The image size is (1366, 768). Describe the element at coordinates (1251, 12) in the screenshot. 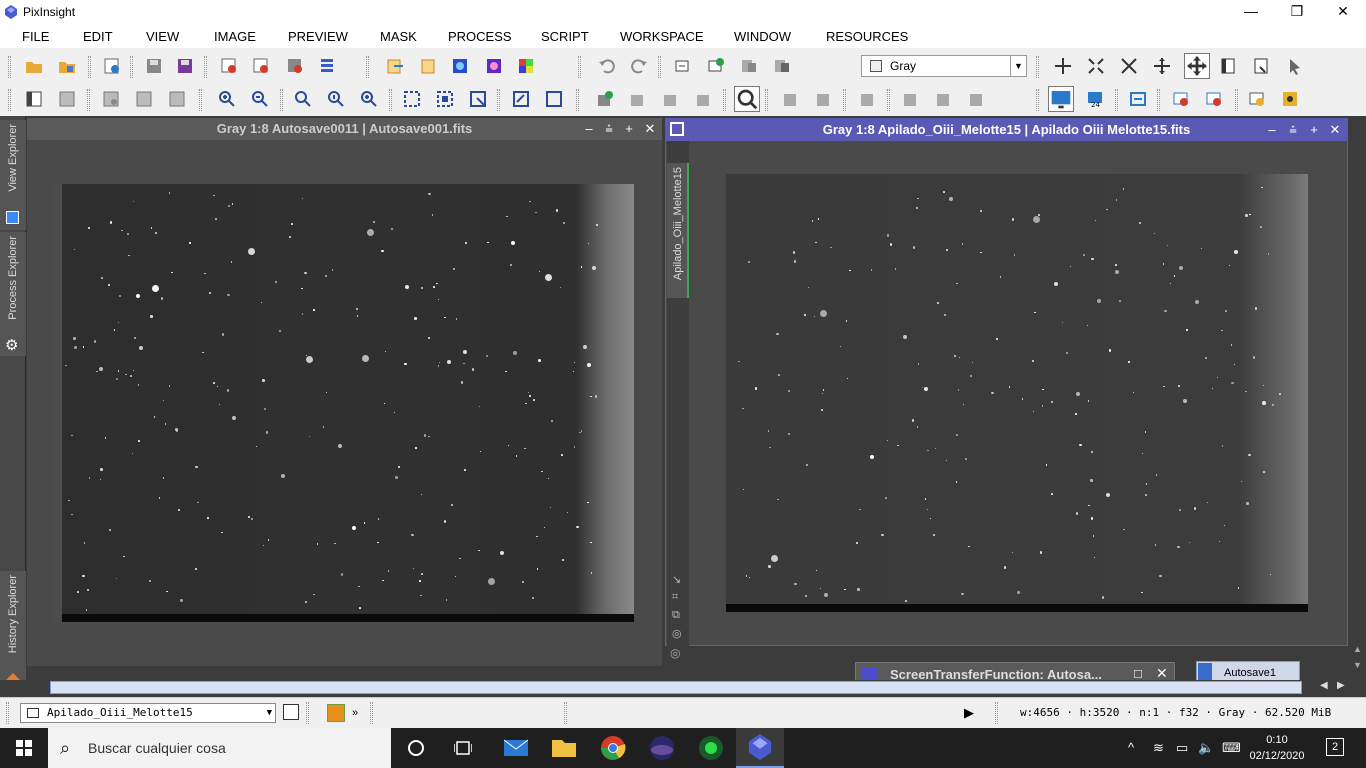

I see `minimize-button: —` at that location.